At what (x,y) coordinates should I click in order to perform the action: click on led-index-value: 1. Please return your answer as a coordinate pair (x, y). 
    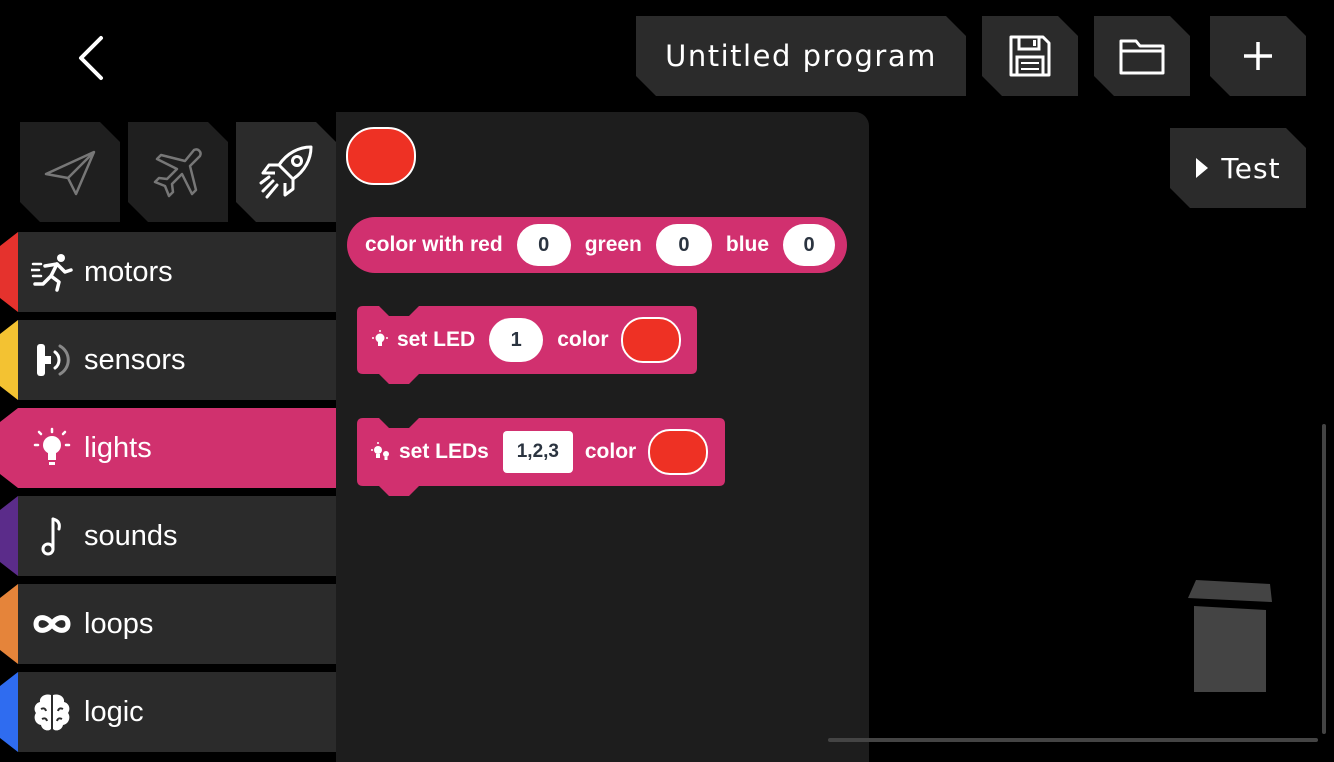
    Looking at the image, I should click on (516, 339).